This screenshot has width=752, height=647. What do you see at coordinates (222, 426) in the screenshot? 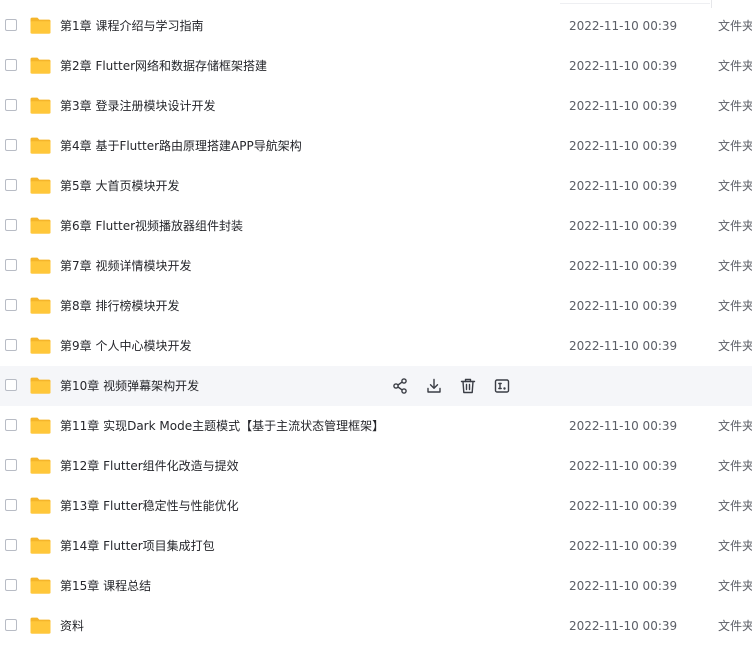
I see `file-name: 第11章 实现Dark Mode主题模式【基于主流状态管理框架】` at bounding box center [222, 426].